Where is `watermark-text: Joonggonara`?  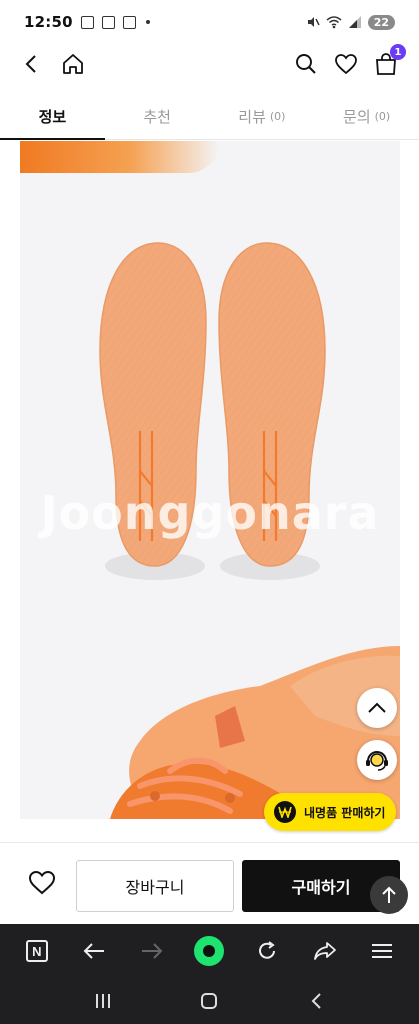 watermark-text: Joonggonara is located at coordinates (210, 513).